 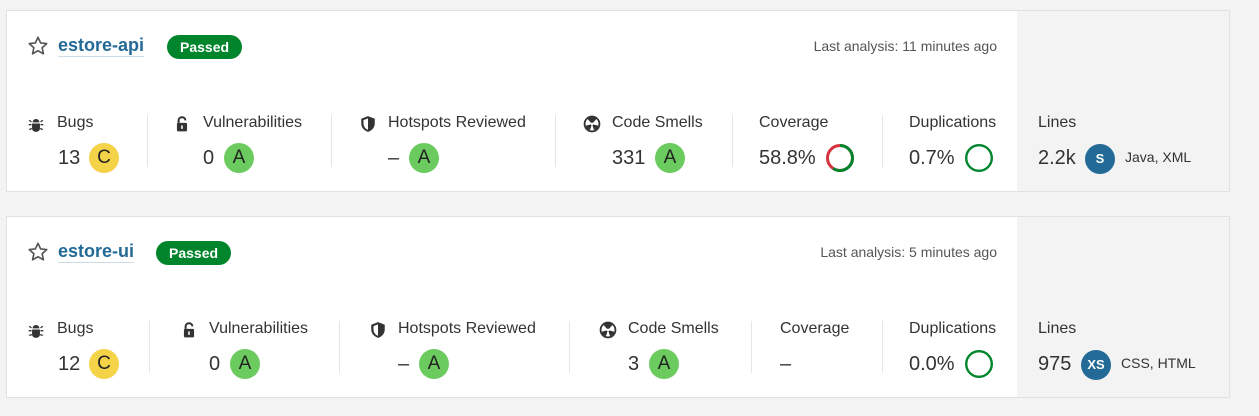 I want to click on coverage-value: 58.8%, so click(x=787, y=158).